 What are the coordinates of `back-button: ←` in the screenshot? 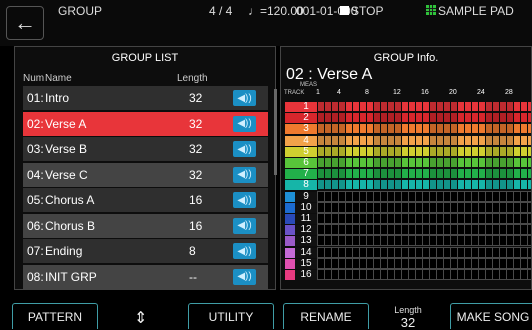 It's located at (25, 23).